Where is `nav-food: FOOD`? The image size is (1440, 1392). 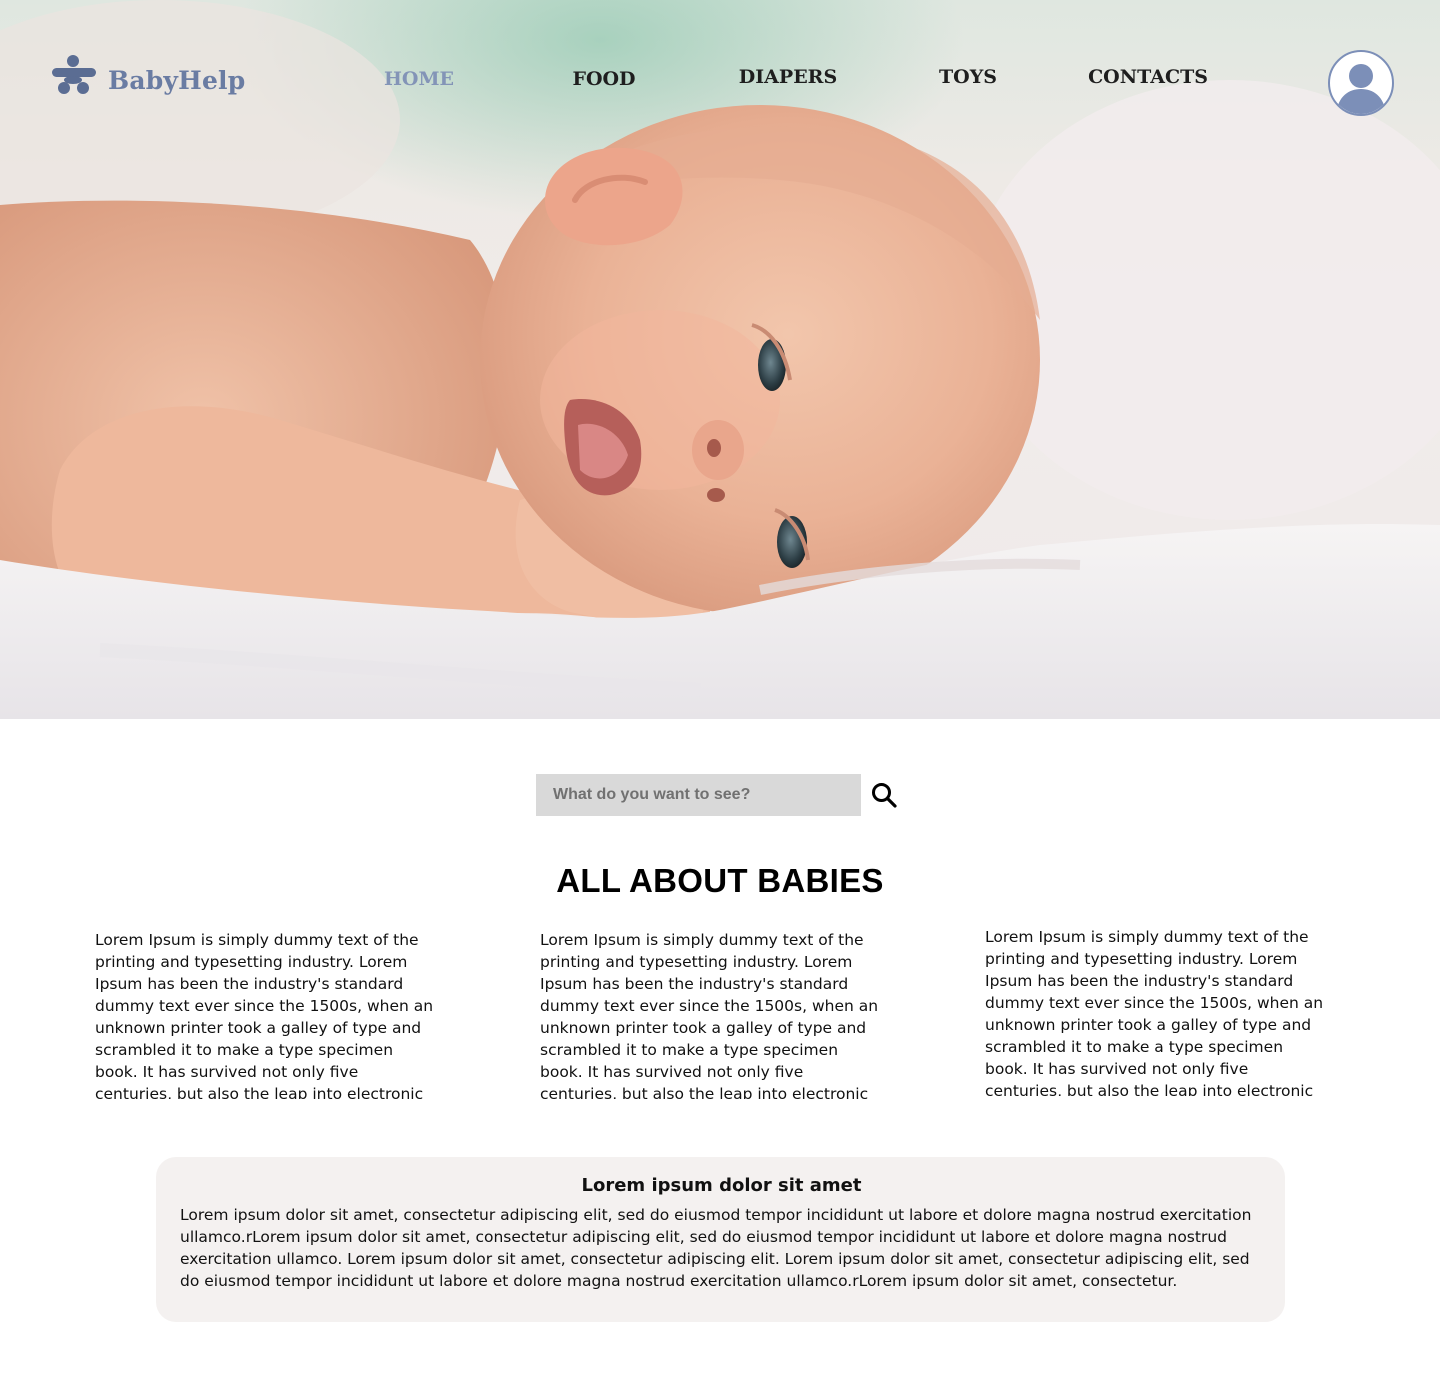 nav-food: FOOD is located at coordinates (603, 79).